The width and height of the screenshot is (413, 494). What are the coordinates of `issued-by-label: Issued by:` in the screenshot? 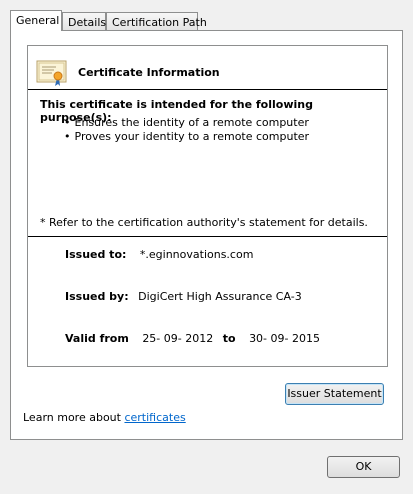 It's located at (97, 296).